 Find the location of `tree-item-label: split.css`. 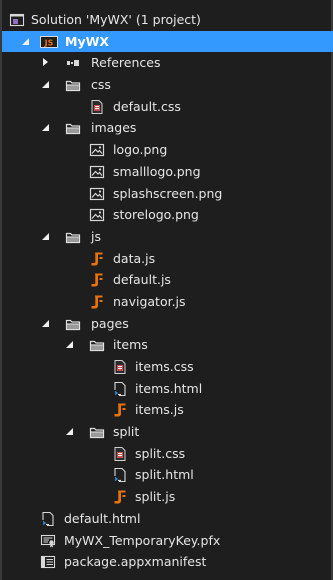

tree-item-label: split.css is located at coordinates (160, 453).